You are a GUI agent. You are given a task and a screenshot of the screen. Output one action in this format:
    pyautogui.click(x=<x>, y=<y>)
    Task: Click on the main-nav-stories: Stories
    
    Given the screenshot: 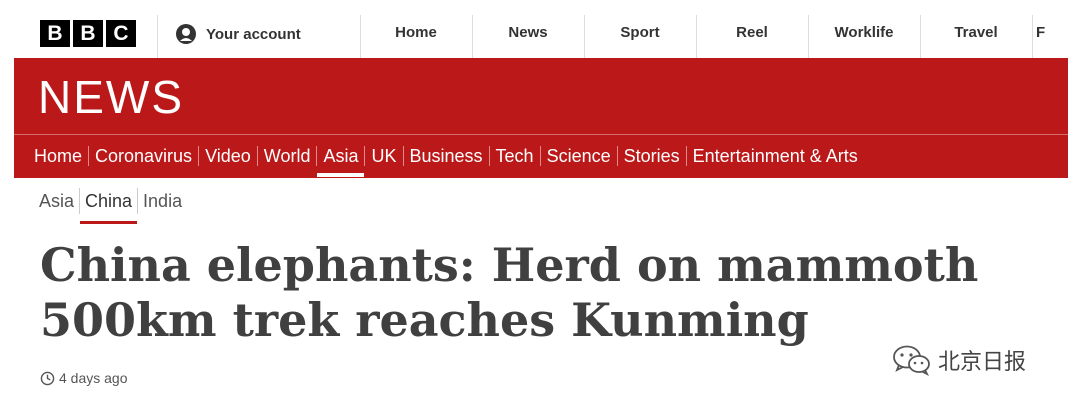 What is the action you would take?
    pyautogui.click(x=652, y=156)
    